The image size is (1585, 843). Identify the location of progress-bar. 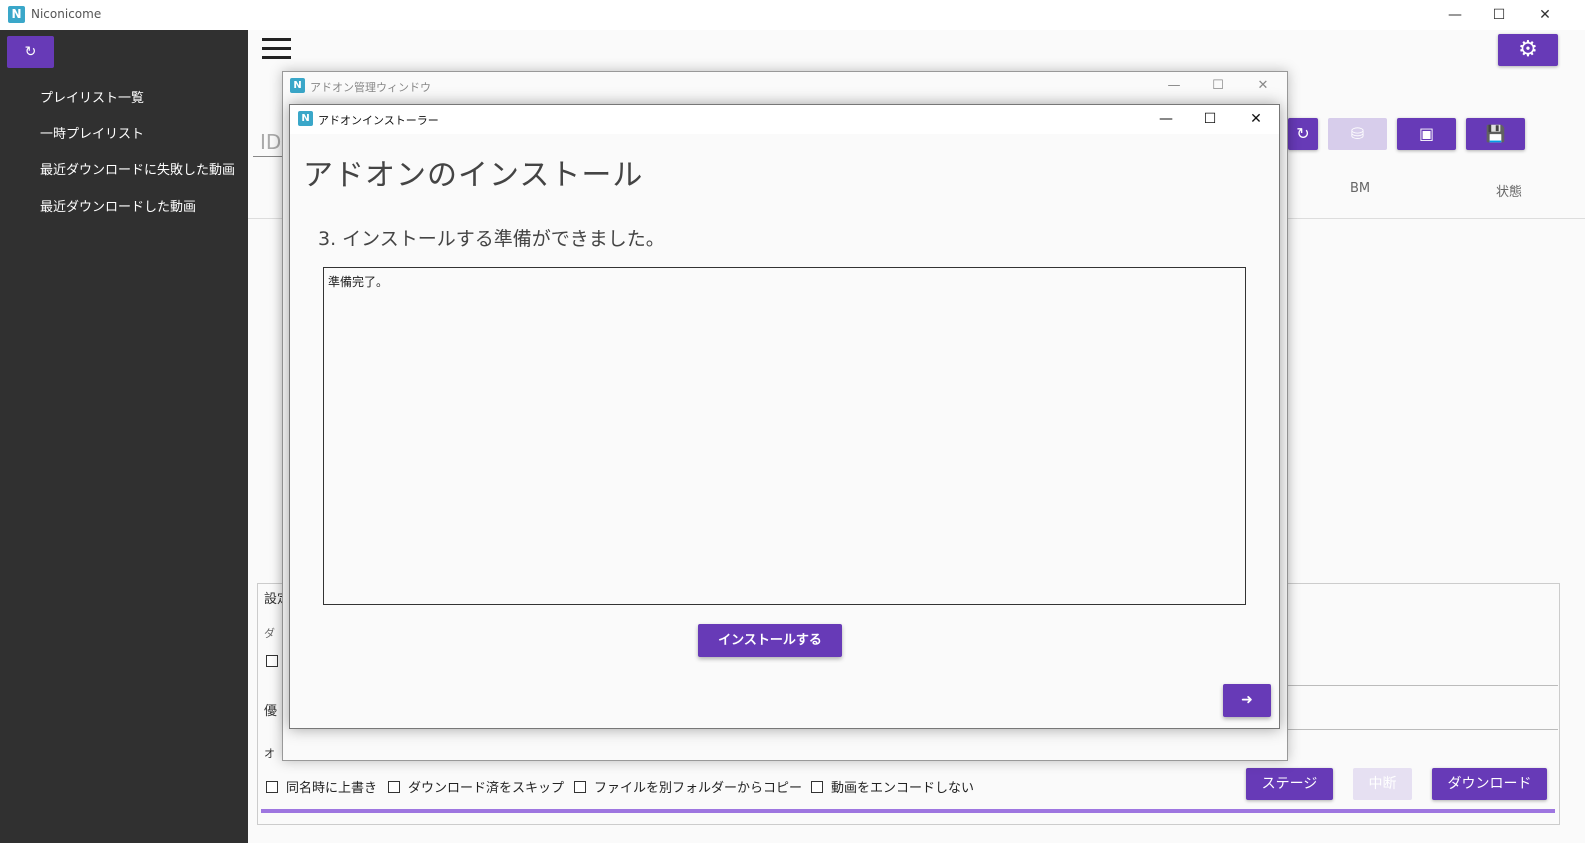
(908, 811).